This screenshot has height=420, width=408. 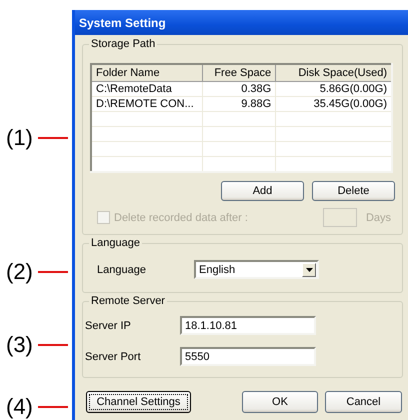 I want to click on callout-label: (1), so click(x=19, y=138).